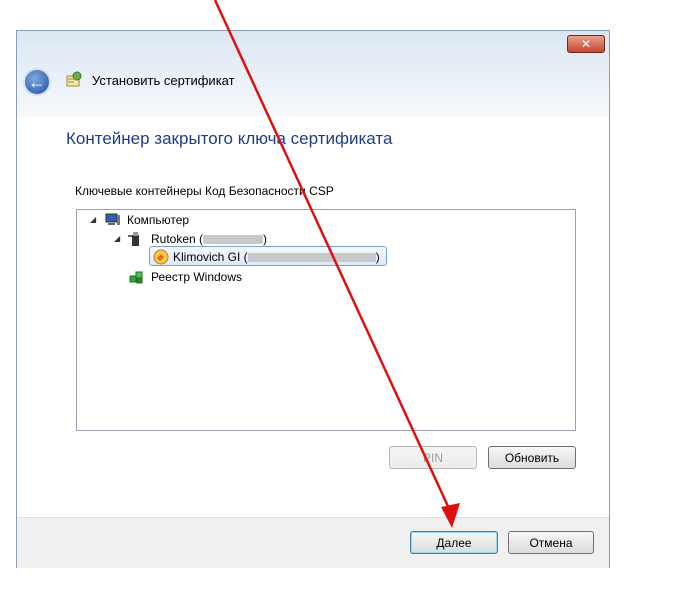 This screenshot has width=683, height=598. Describe the element at coordinates (117, 238) in the screenshot. I see `expand-rutoken-icon: ◢` at that location.